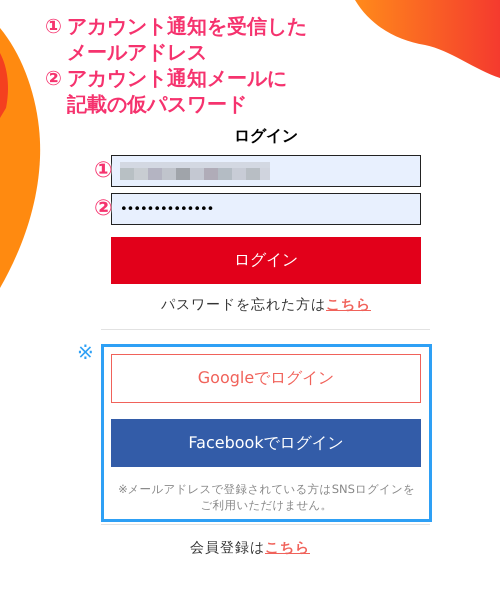 The image size is (500, 600). Describe the element at coordinates (266, 136) in the screenshot. I see `form-title: ログイン` at that location.